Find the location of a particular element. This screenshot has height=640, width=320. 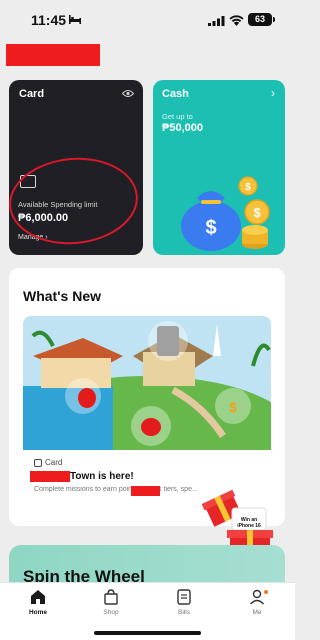

tab-shop: Shop is located at coordinates (111, 602).